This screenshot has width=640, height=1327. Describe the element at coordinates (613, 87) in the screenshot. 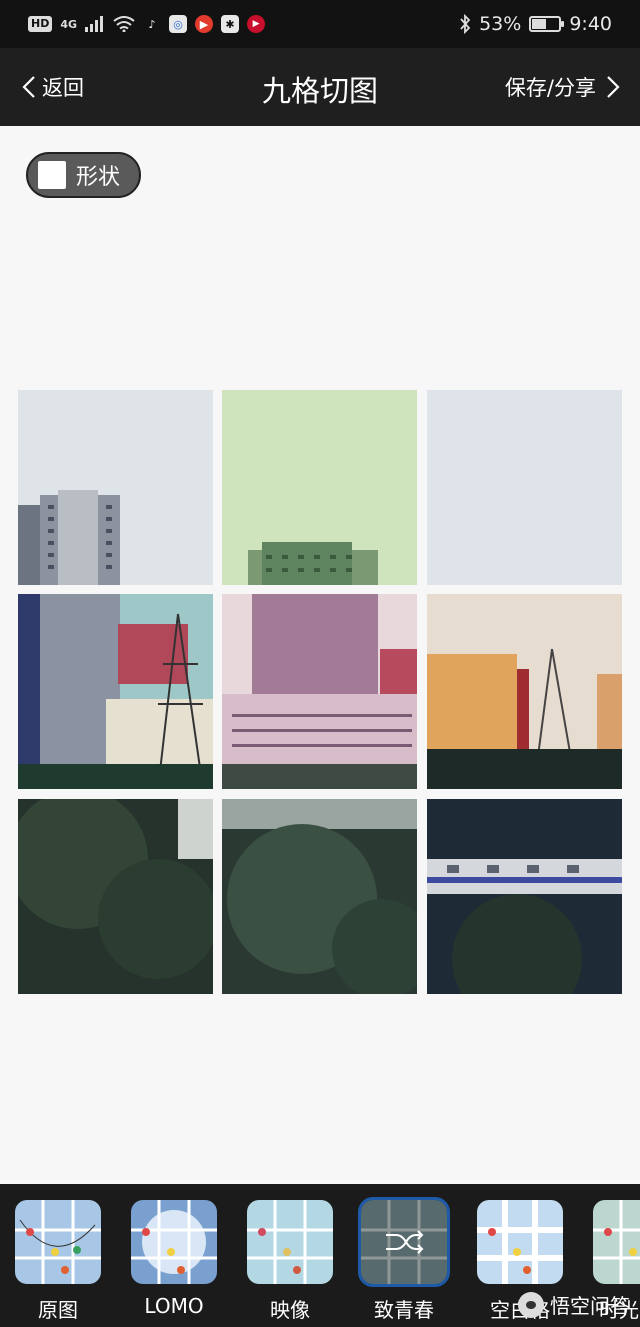

I see `chevron-right-icon` at that location.